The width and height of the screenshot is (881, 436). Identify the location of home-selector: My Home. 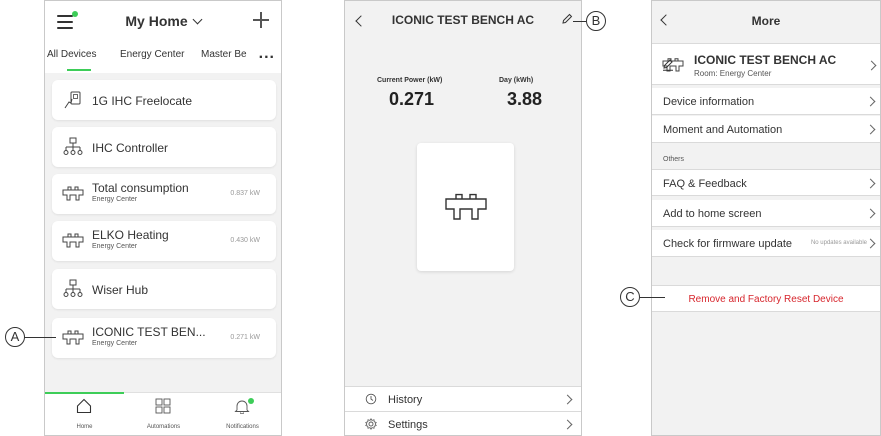
(163, 21).